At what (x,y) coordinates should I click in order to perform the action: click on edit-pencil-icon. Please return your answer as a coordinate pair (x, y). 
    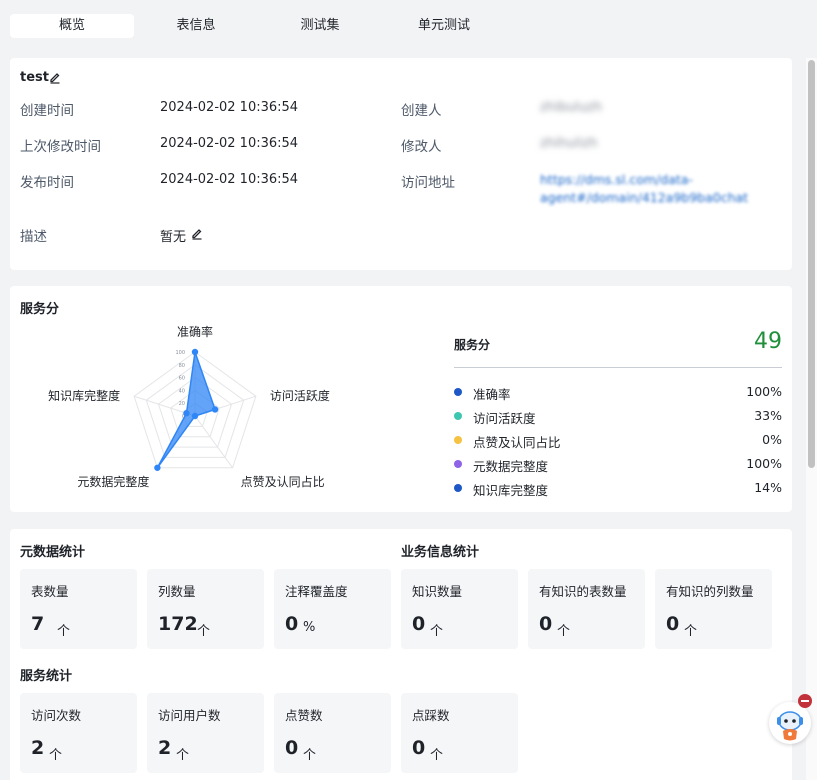
    Looking at the image, I should click on (55, 78).